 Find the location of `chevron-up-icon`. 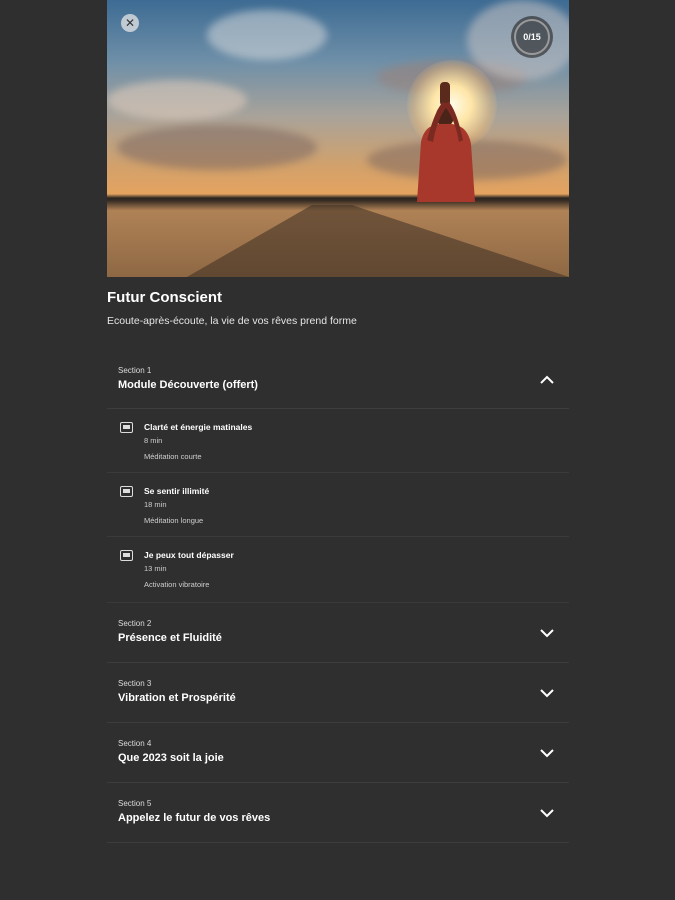

chevron-up-icon is located at coordinates (547, 380).